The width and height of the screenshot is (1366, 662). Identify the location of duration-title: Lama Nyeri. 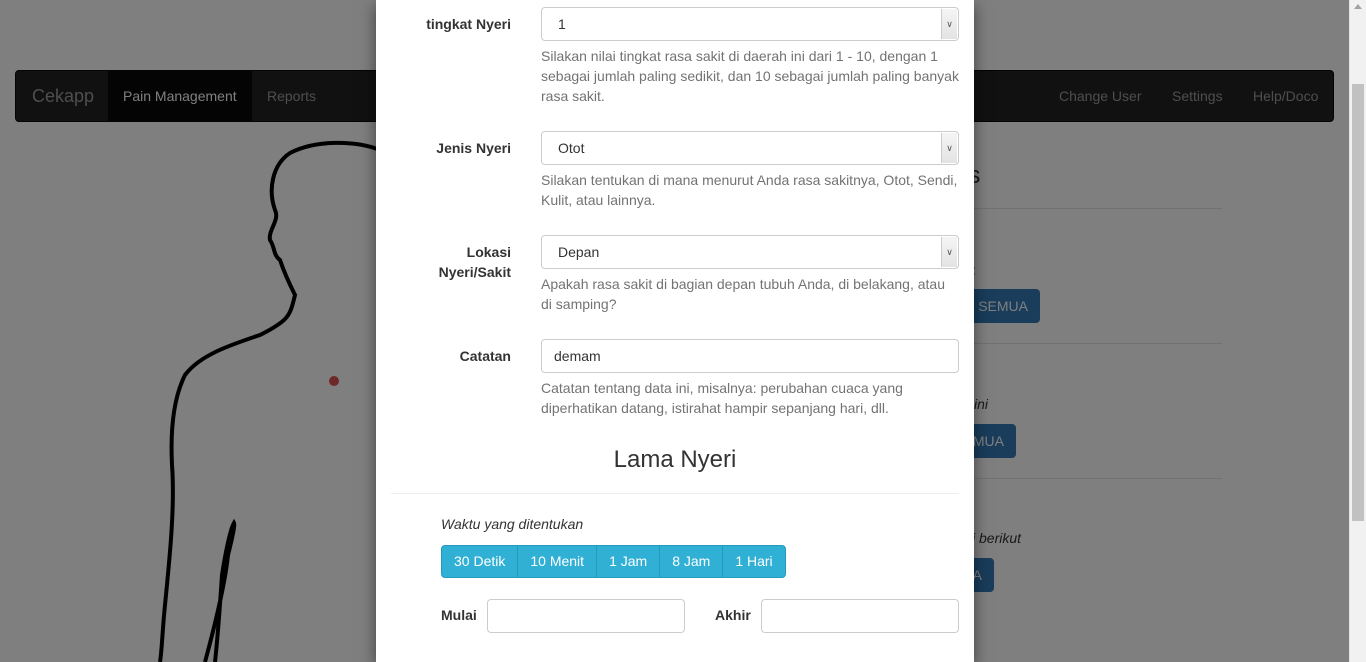
(675, 459).